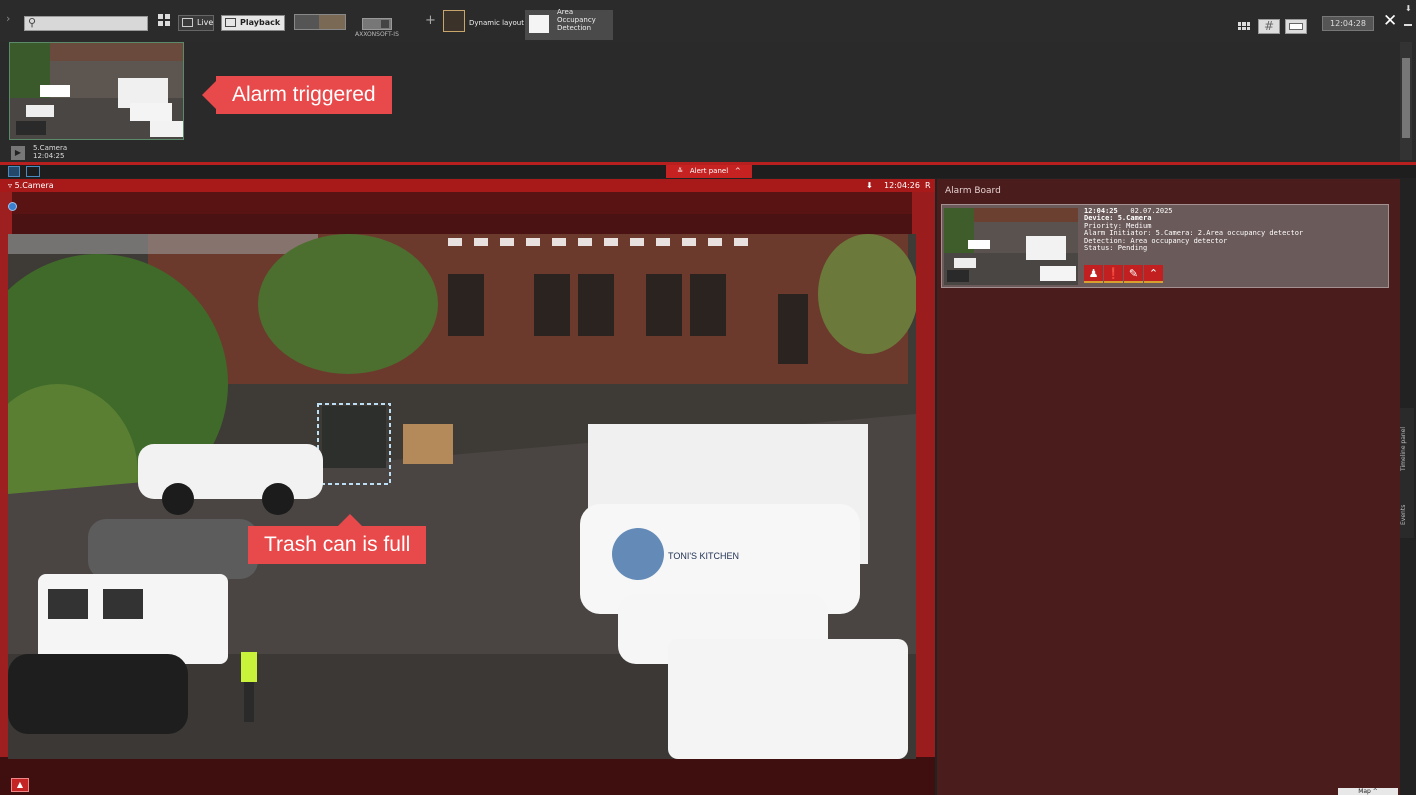  I want to click on playback-button: Playback, so click(253, 23).